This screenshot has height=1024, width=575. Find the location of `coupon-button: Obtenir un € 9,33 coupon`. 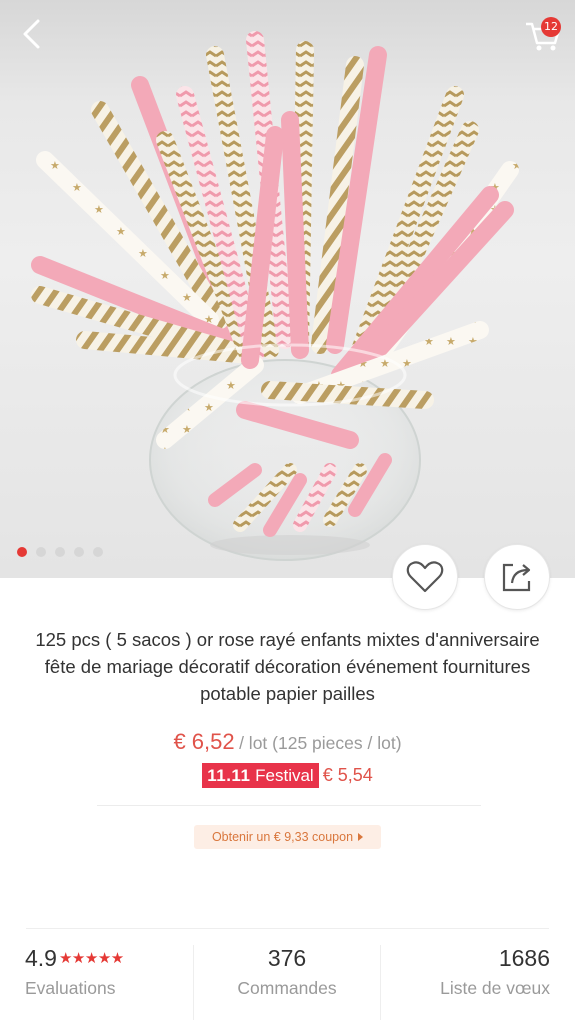

coupon-button: Obtenir un € 9,33 coupon is located at coordinates (287, 837).